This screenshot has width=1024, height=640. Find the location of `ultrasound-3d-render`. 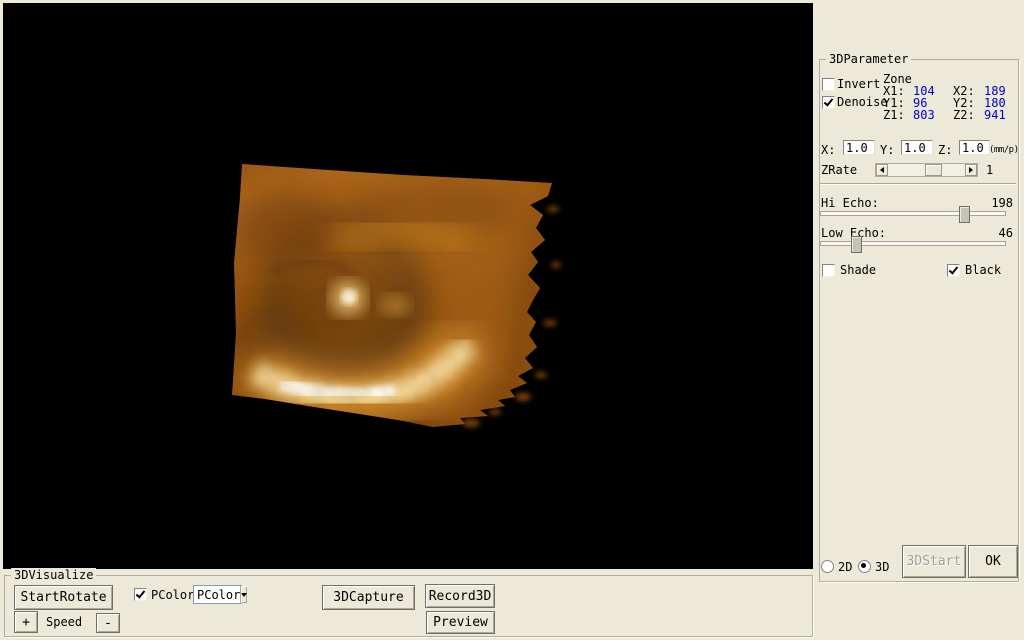

ultrasound-3d-render is located at coordinates (396, 295).